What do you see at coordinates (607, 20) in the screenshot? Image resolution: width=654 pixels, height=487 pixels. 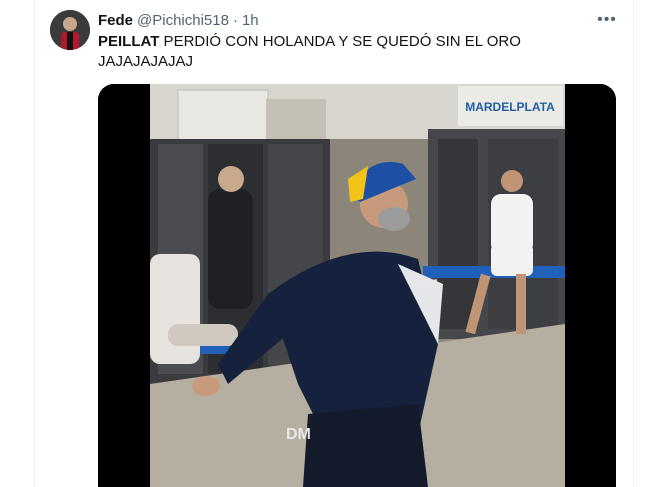 I see `more-horizontal-icon: •••` at bounding box center [607, 20].